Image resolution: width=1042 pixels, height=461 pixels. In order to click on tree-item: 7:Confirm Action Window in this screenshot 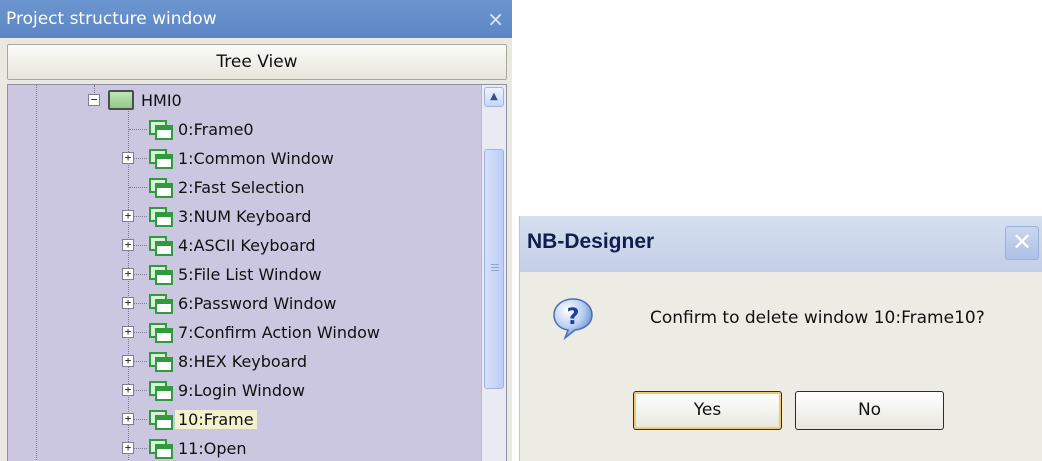, I will do `click(264, 332)`.